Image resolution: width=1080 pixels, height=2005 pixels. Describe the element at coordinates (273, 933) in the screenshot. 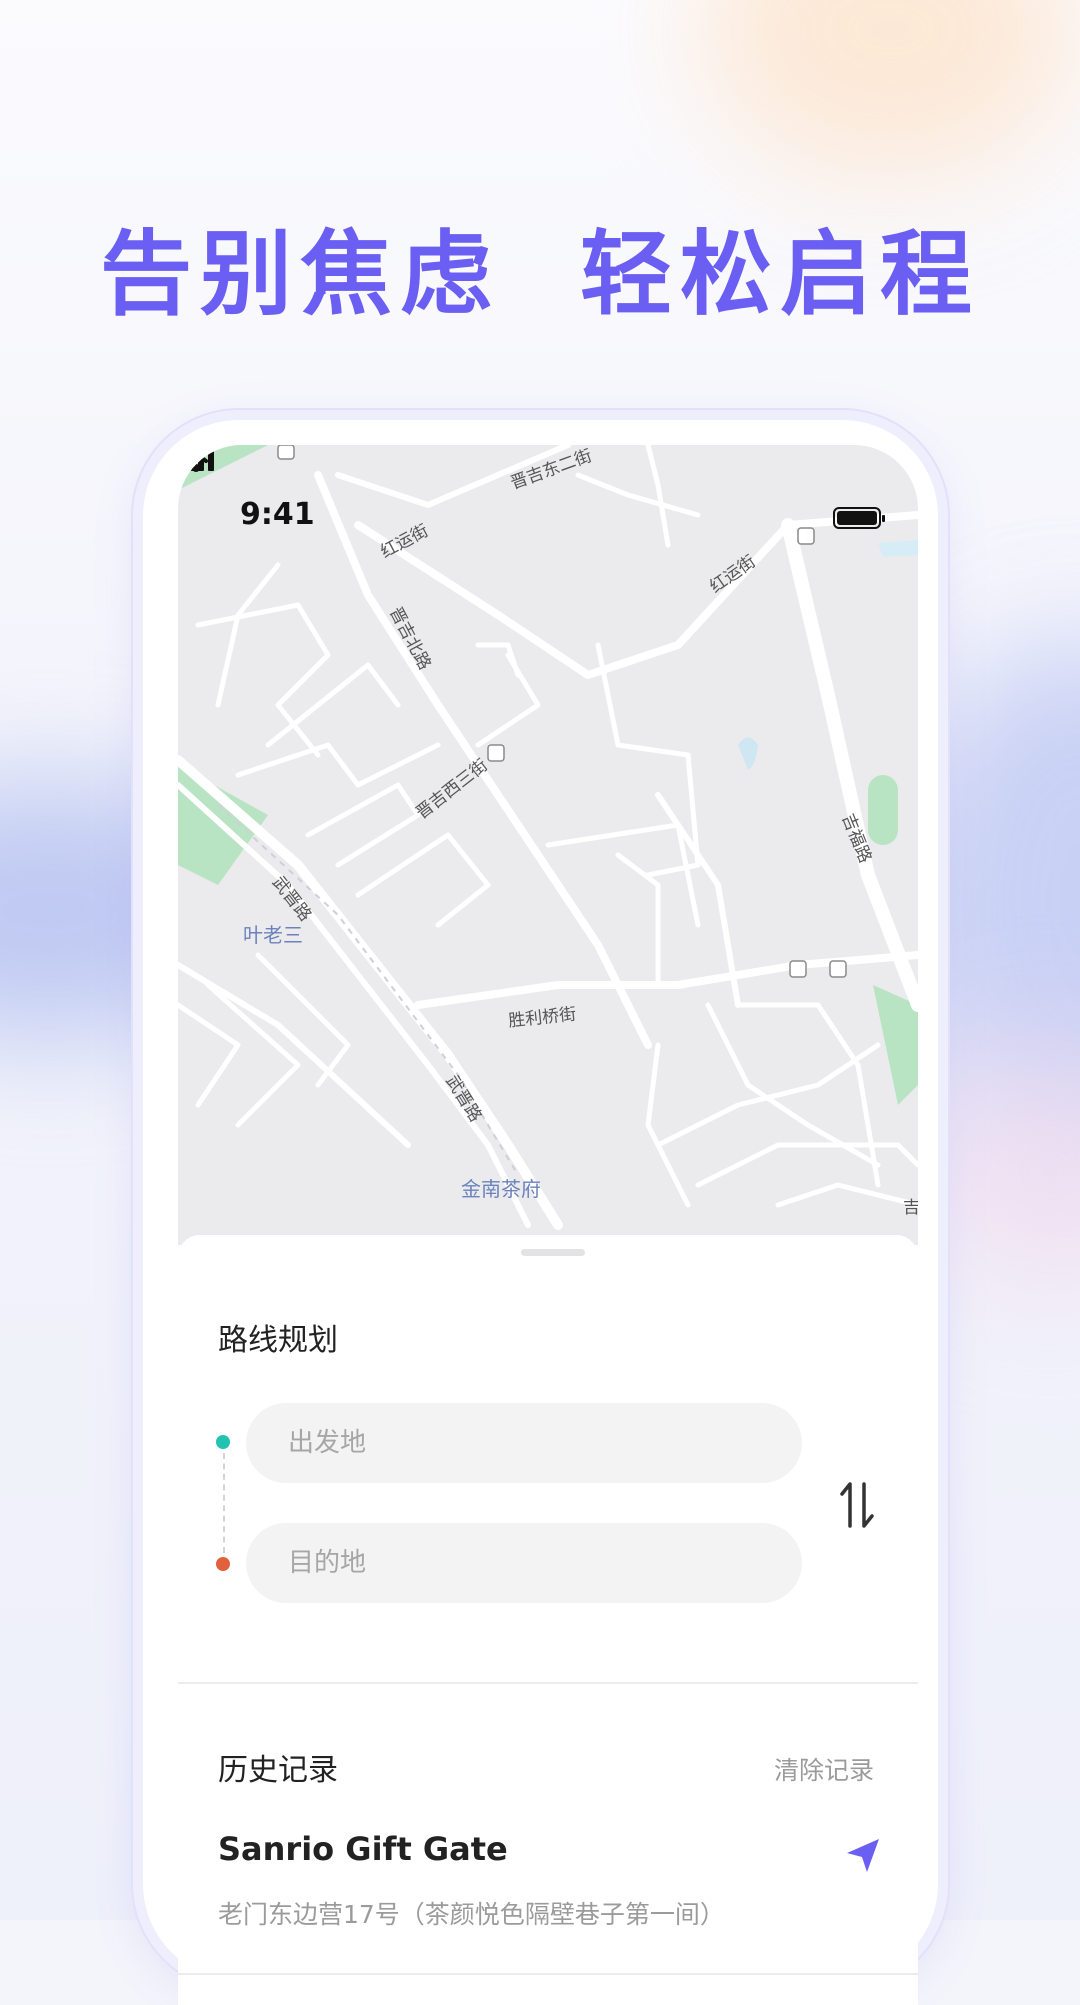

I see `poi-label: 叶老三` at that location.